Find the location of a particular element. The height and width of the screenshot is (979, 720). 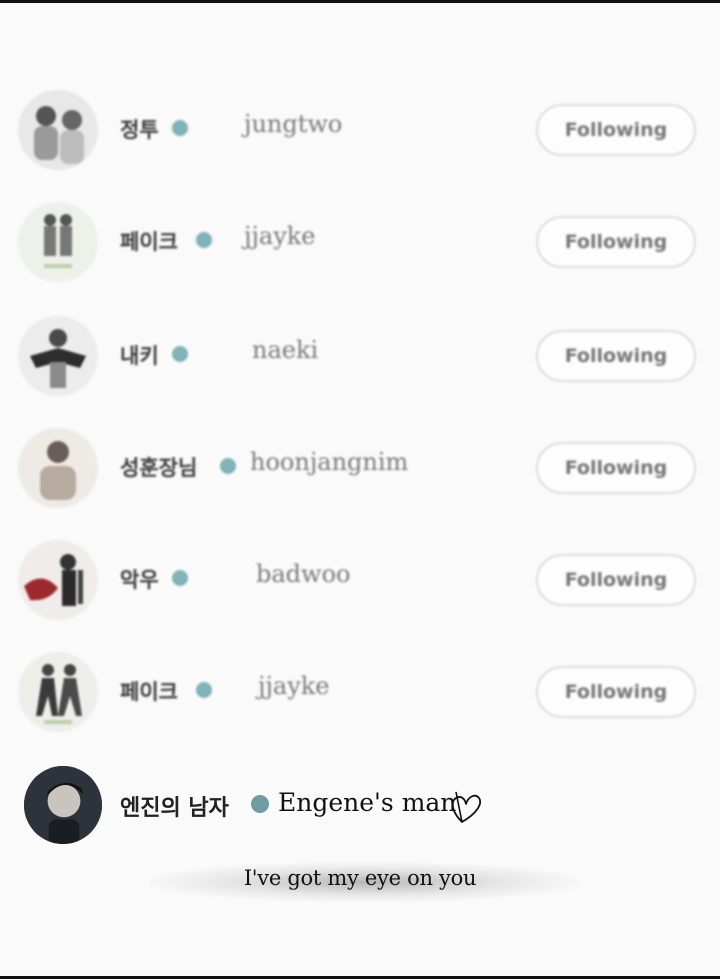

display-name: 정투 is located at coordinates (139, 130).